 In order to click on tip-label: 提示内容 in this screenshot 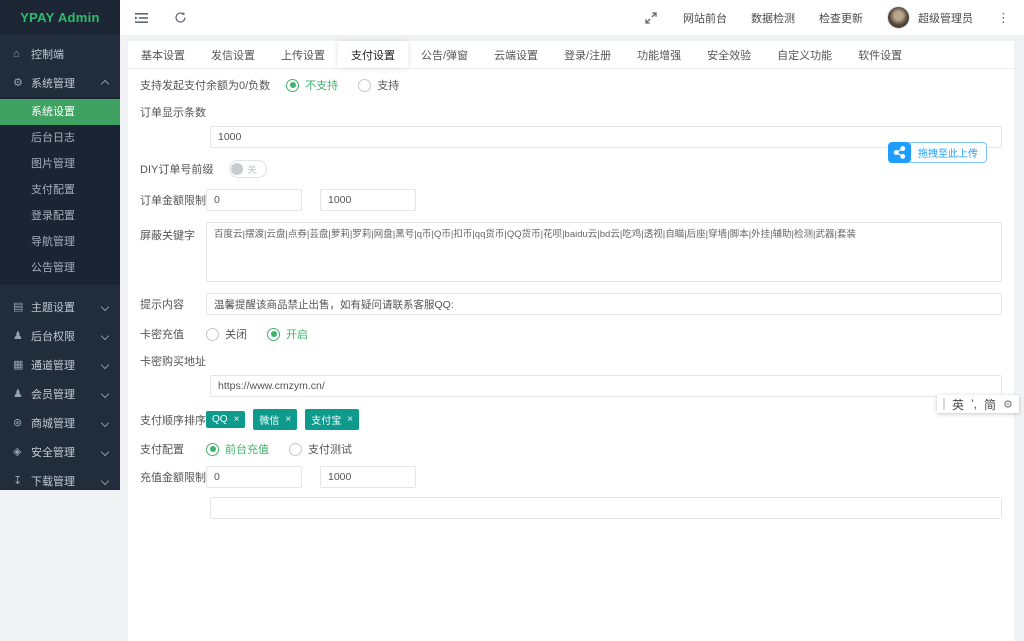, I will do `click(162, 305)`.